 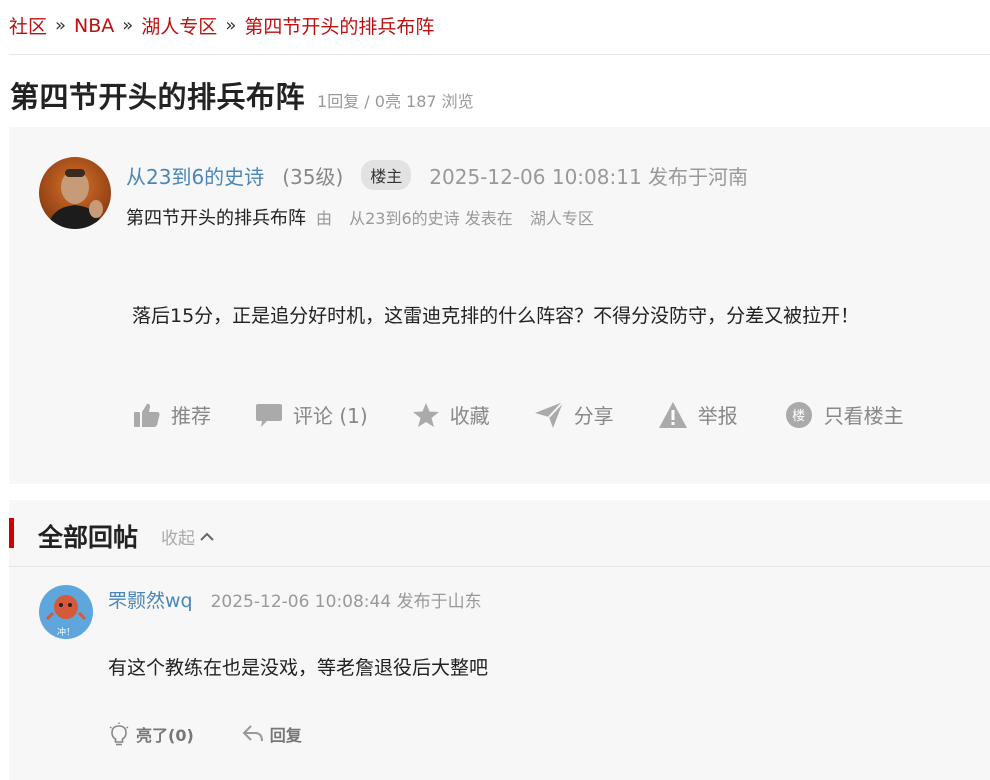 What do you see at coordinates (179, 25) in the screenshot?
I see `breadcrumb-lakers: 湖人专区` at bounding box center [179, 25].